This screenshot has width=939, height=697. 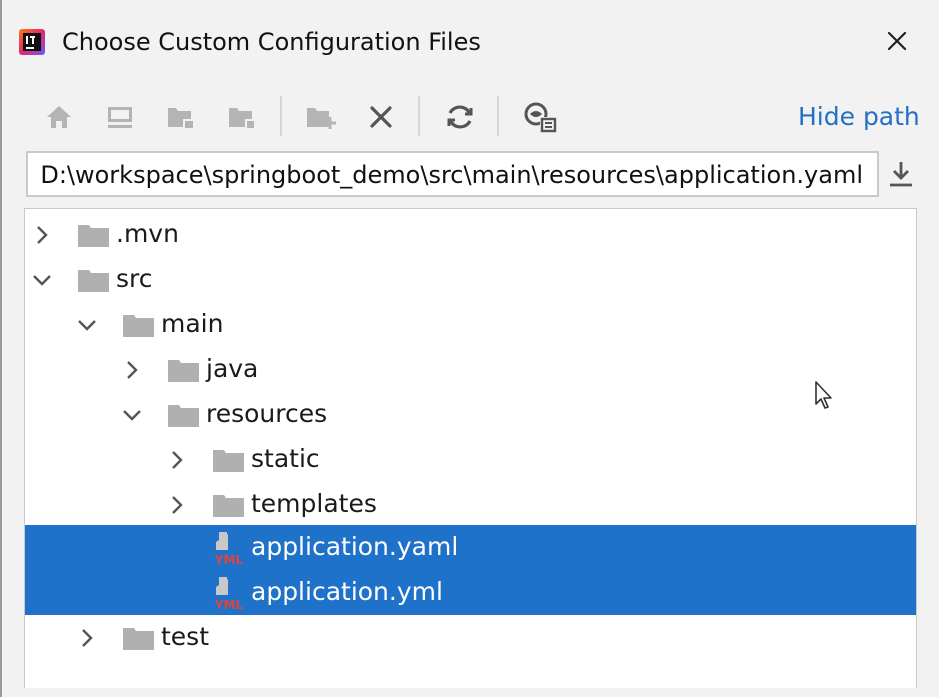 I want to click on tree-row-test: test, so click(x=470, y=637).